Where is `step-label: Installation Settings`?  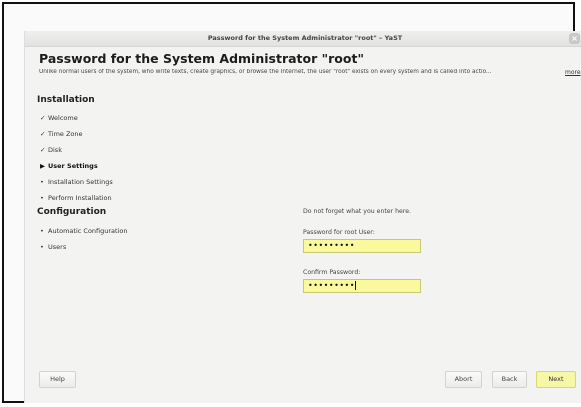
step-label: Installation Settings is located at coordinates (80, 182).